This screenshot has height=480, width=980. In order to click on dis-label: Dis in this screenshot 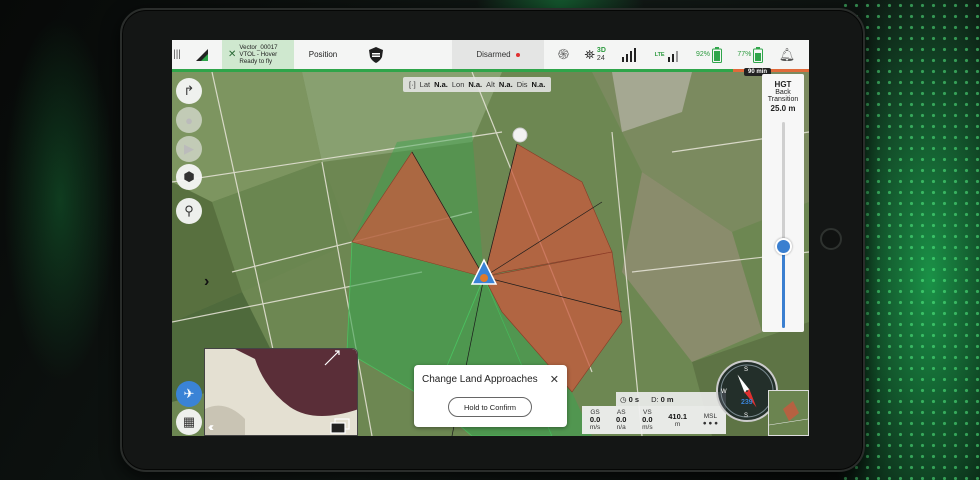, I will do `click(522, 84)`.